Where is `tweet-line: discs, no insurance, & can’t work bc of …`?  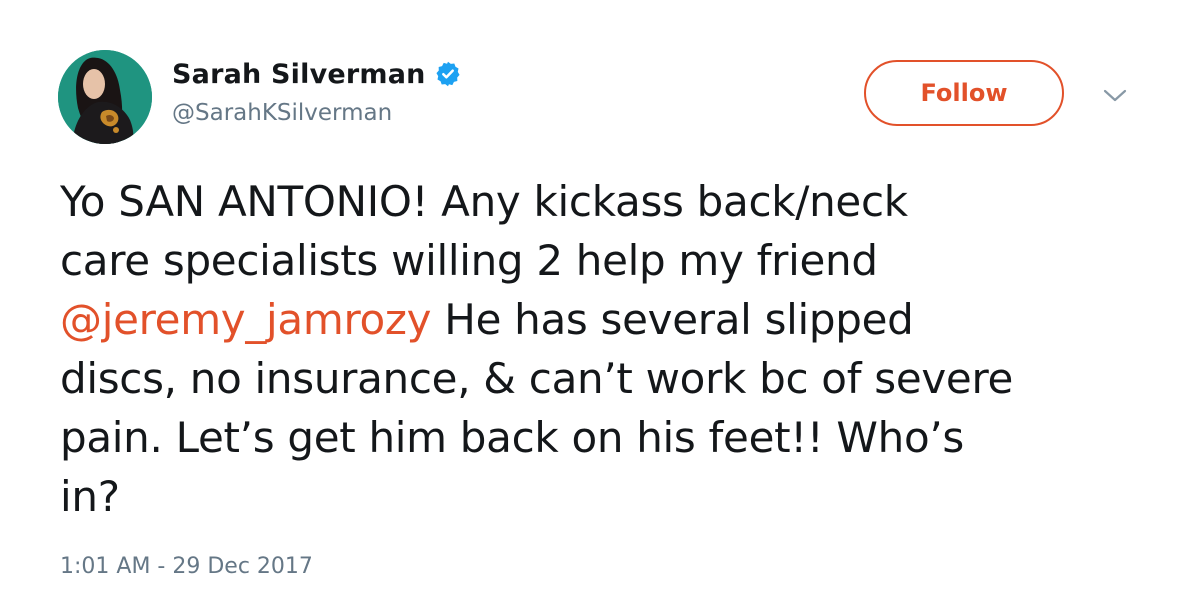 tweet-line: discs, no insurance, & can’t work bc of … is located at coordinates (610, 378).